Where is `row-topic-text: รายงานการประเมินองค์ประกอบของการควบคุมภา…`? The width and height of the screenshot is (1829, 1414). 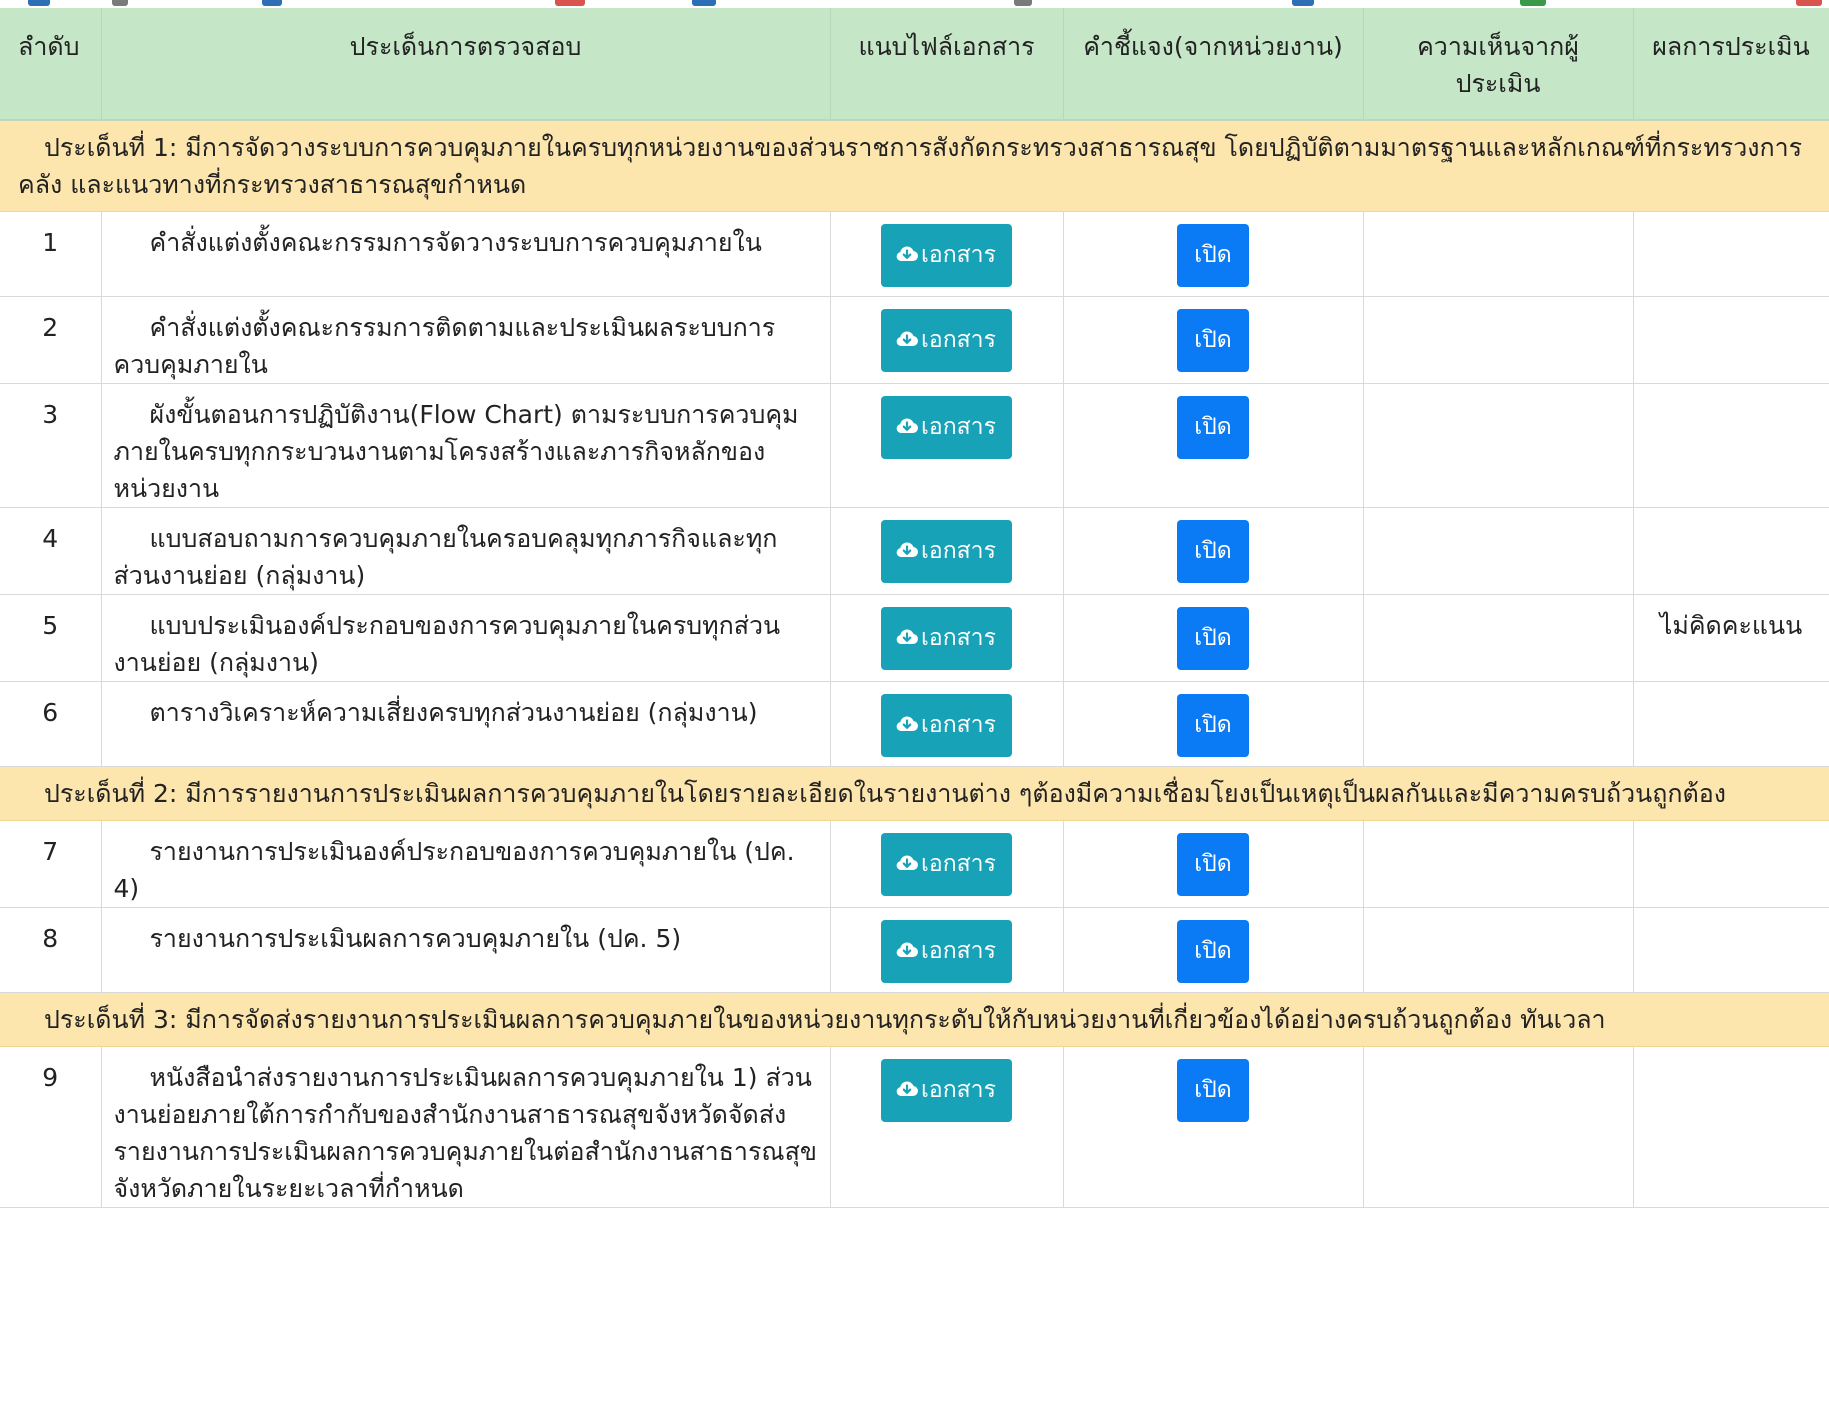 row-topic-text: รายงานการประเมินองค์ประกอบของการควบคุมภา… is located at coordinates (454, 870).